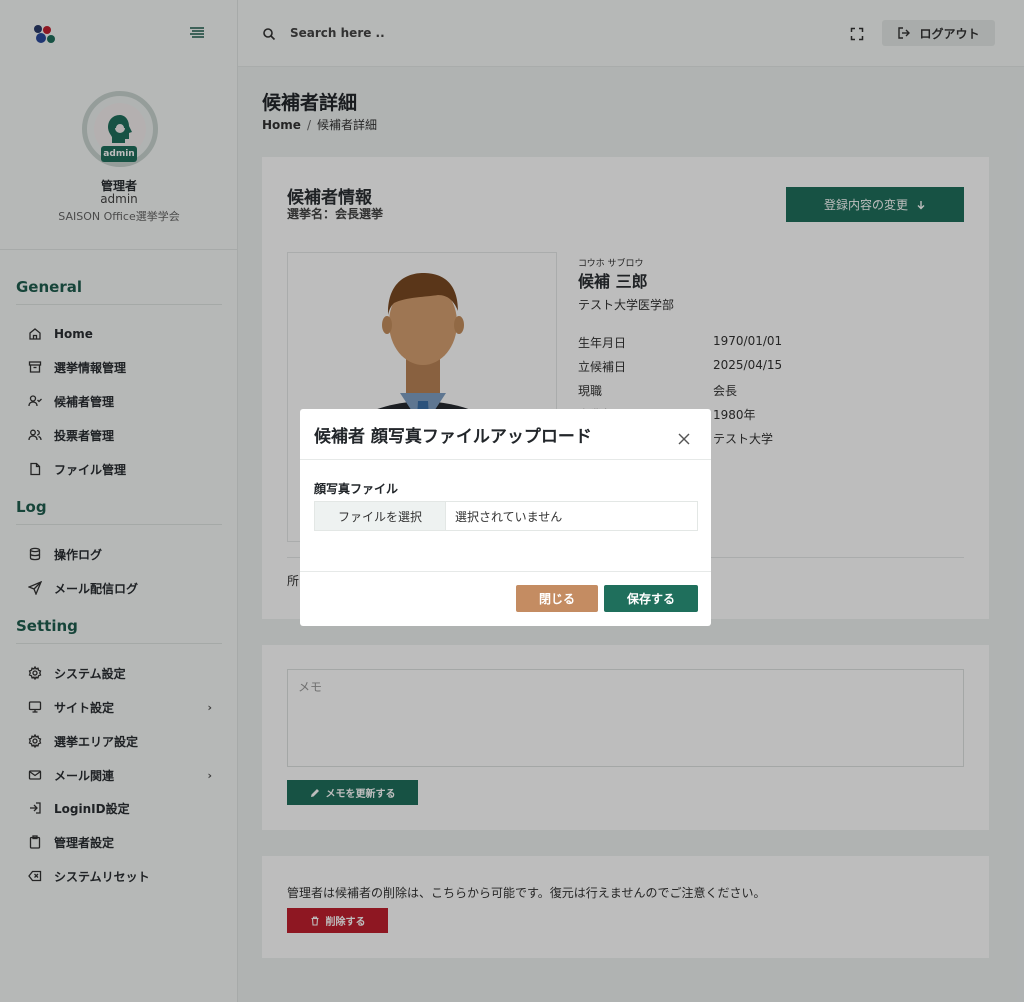 This screenshot has width=1024, height=1002. What do you see at coordinates (505, 459) in the screenshot?
I see `modal-header-divider` at bounding box center [505, 459].